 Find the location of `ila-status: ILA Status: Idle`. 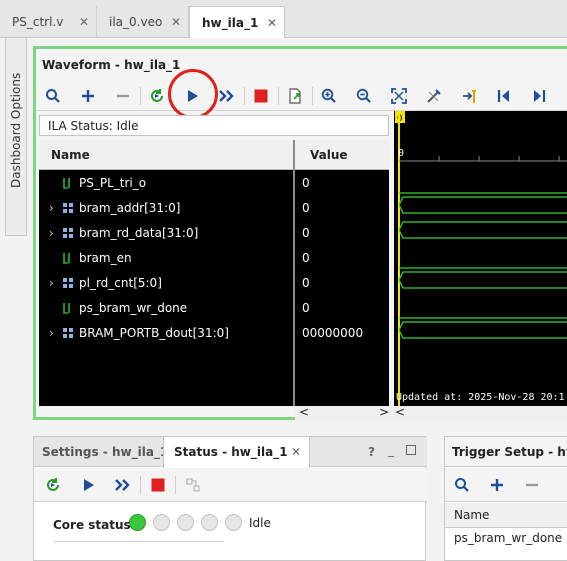

ila-status: ILA Status: Idle is located at coordinates (214, 125).